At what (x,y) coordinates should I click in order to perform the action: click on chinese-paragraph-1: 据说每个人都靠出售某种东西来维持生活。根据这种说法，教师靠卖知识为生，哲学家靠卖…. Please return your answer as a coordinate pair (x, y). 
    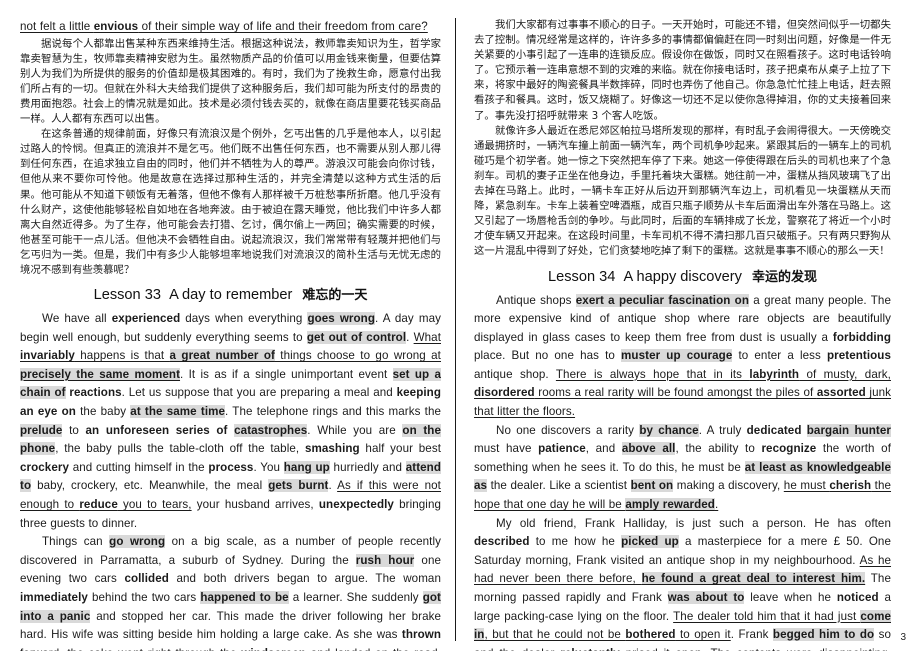
    Looking at the image, I should click on (230, 81).